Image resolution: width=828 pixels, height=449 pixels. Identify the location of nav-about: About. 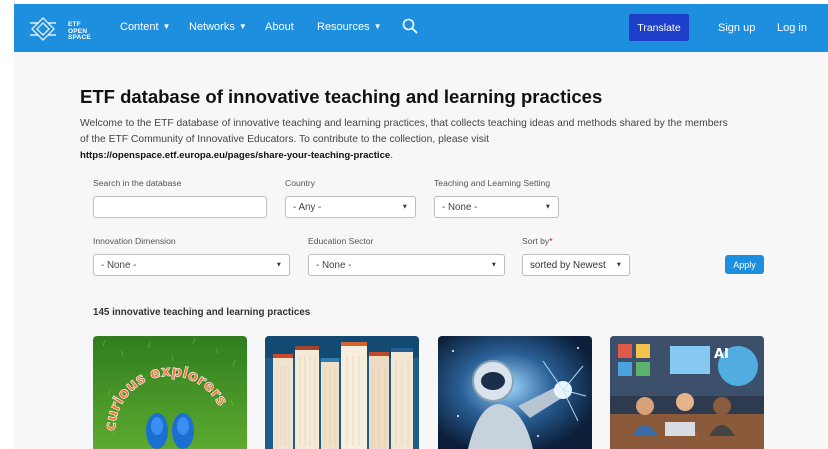
(279, 27).